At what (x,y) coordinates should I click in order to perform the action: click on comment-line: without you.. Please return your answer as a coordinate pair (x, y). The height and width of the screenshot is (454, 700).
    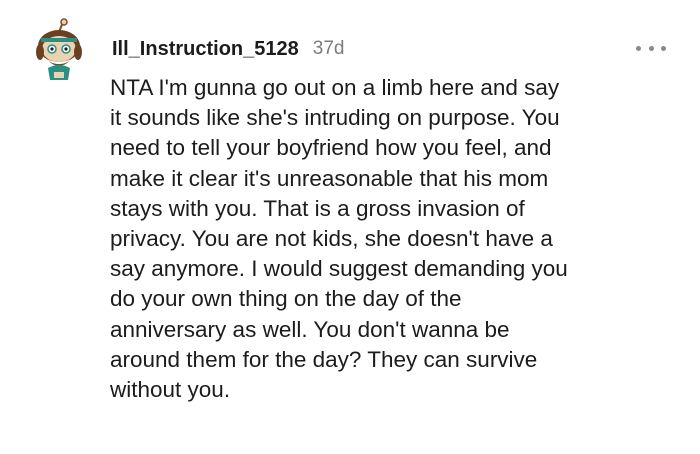
    Looking at the image, I should click on (170, 390).